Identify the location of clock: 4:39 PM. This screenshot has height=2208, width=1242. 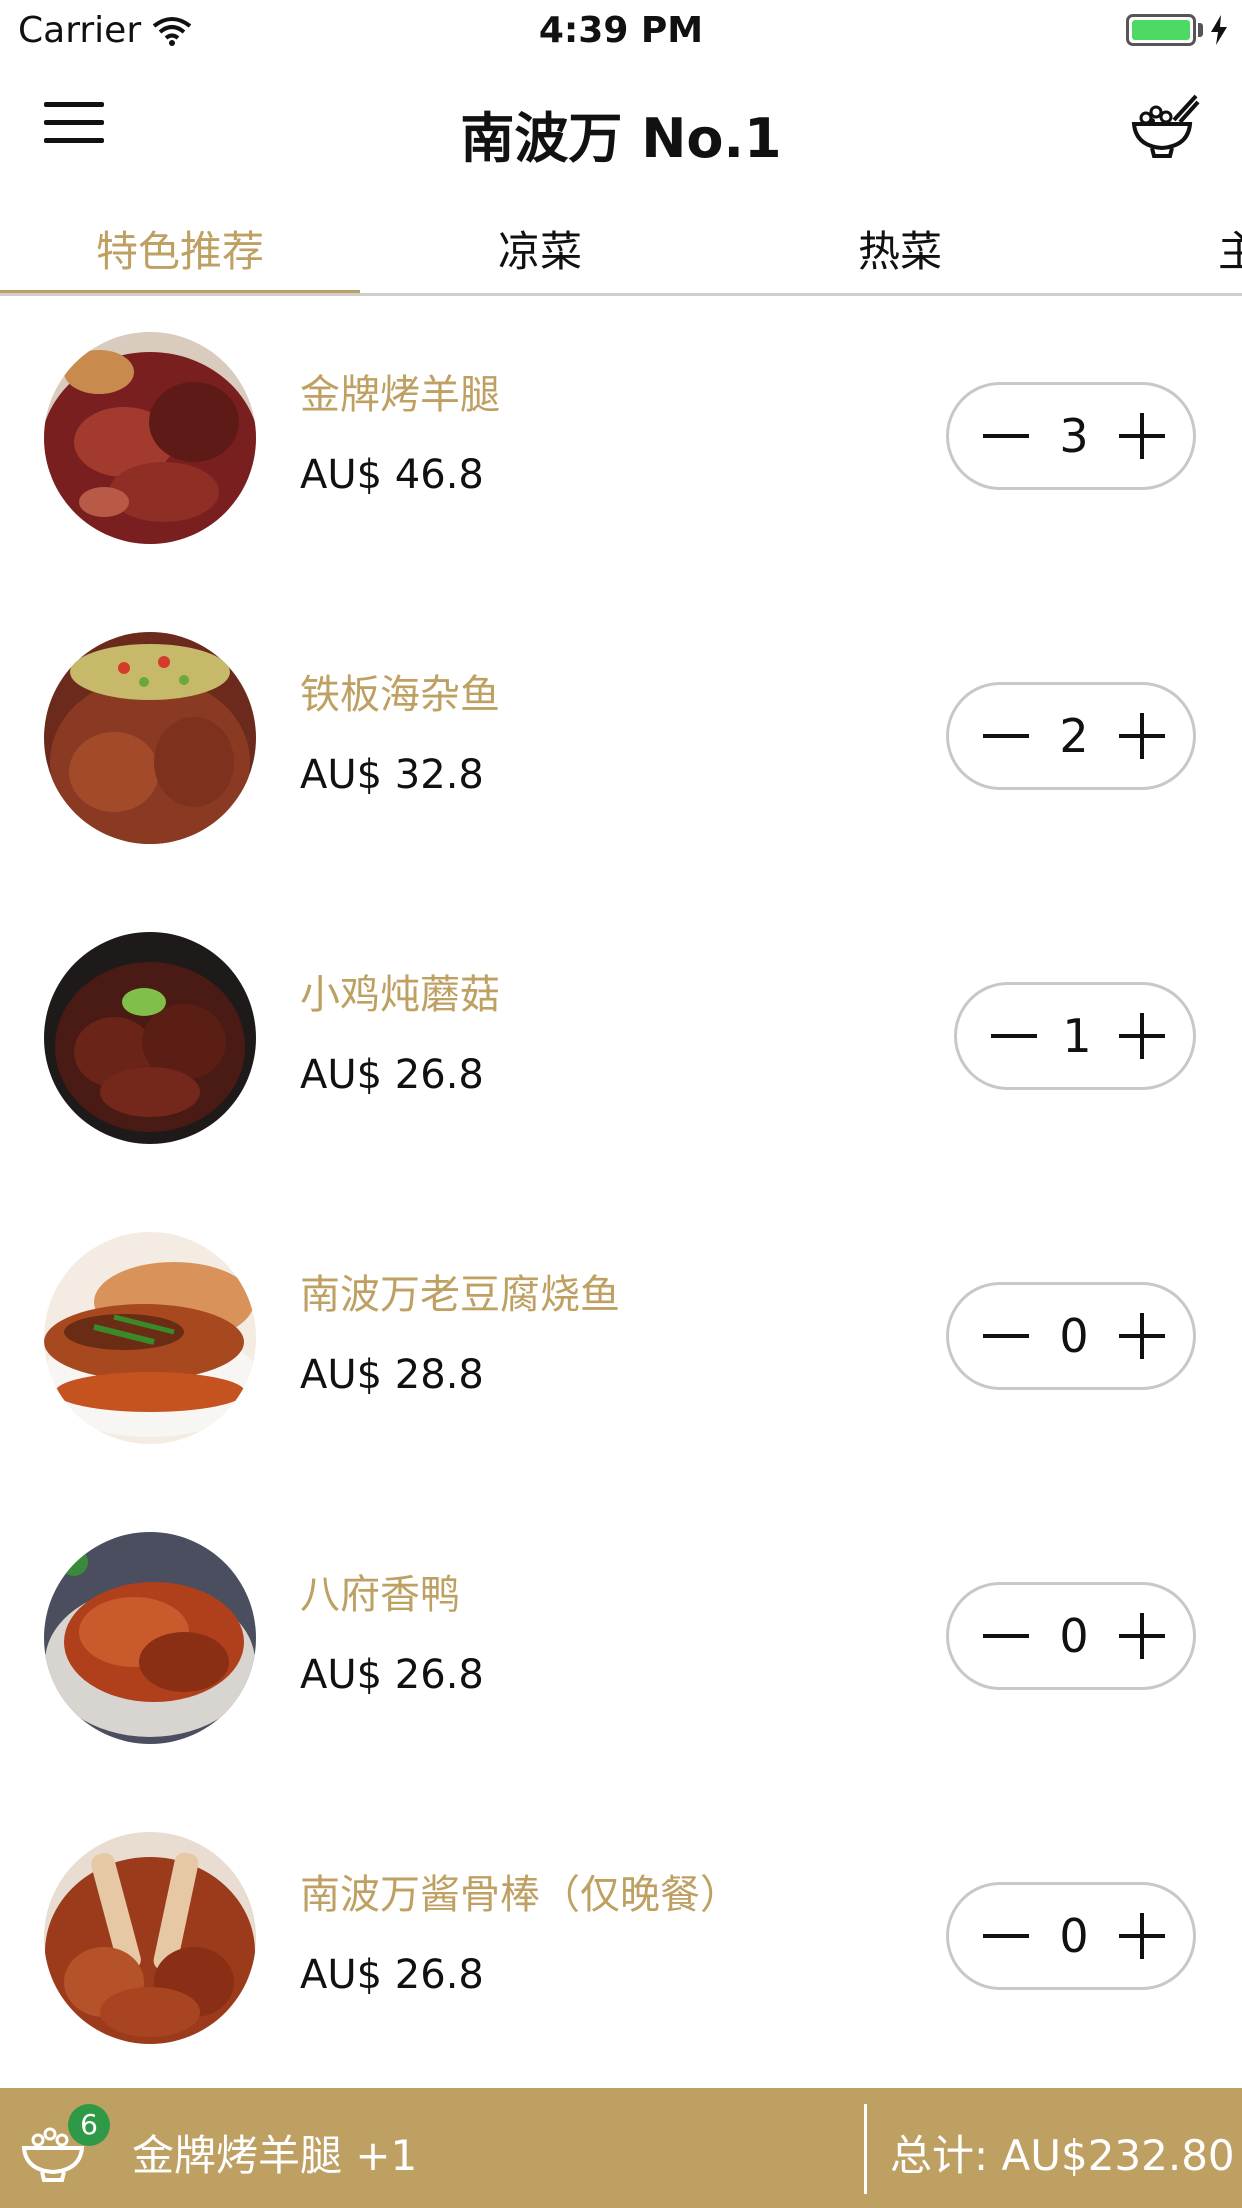
(621, 30).